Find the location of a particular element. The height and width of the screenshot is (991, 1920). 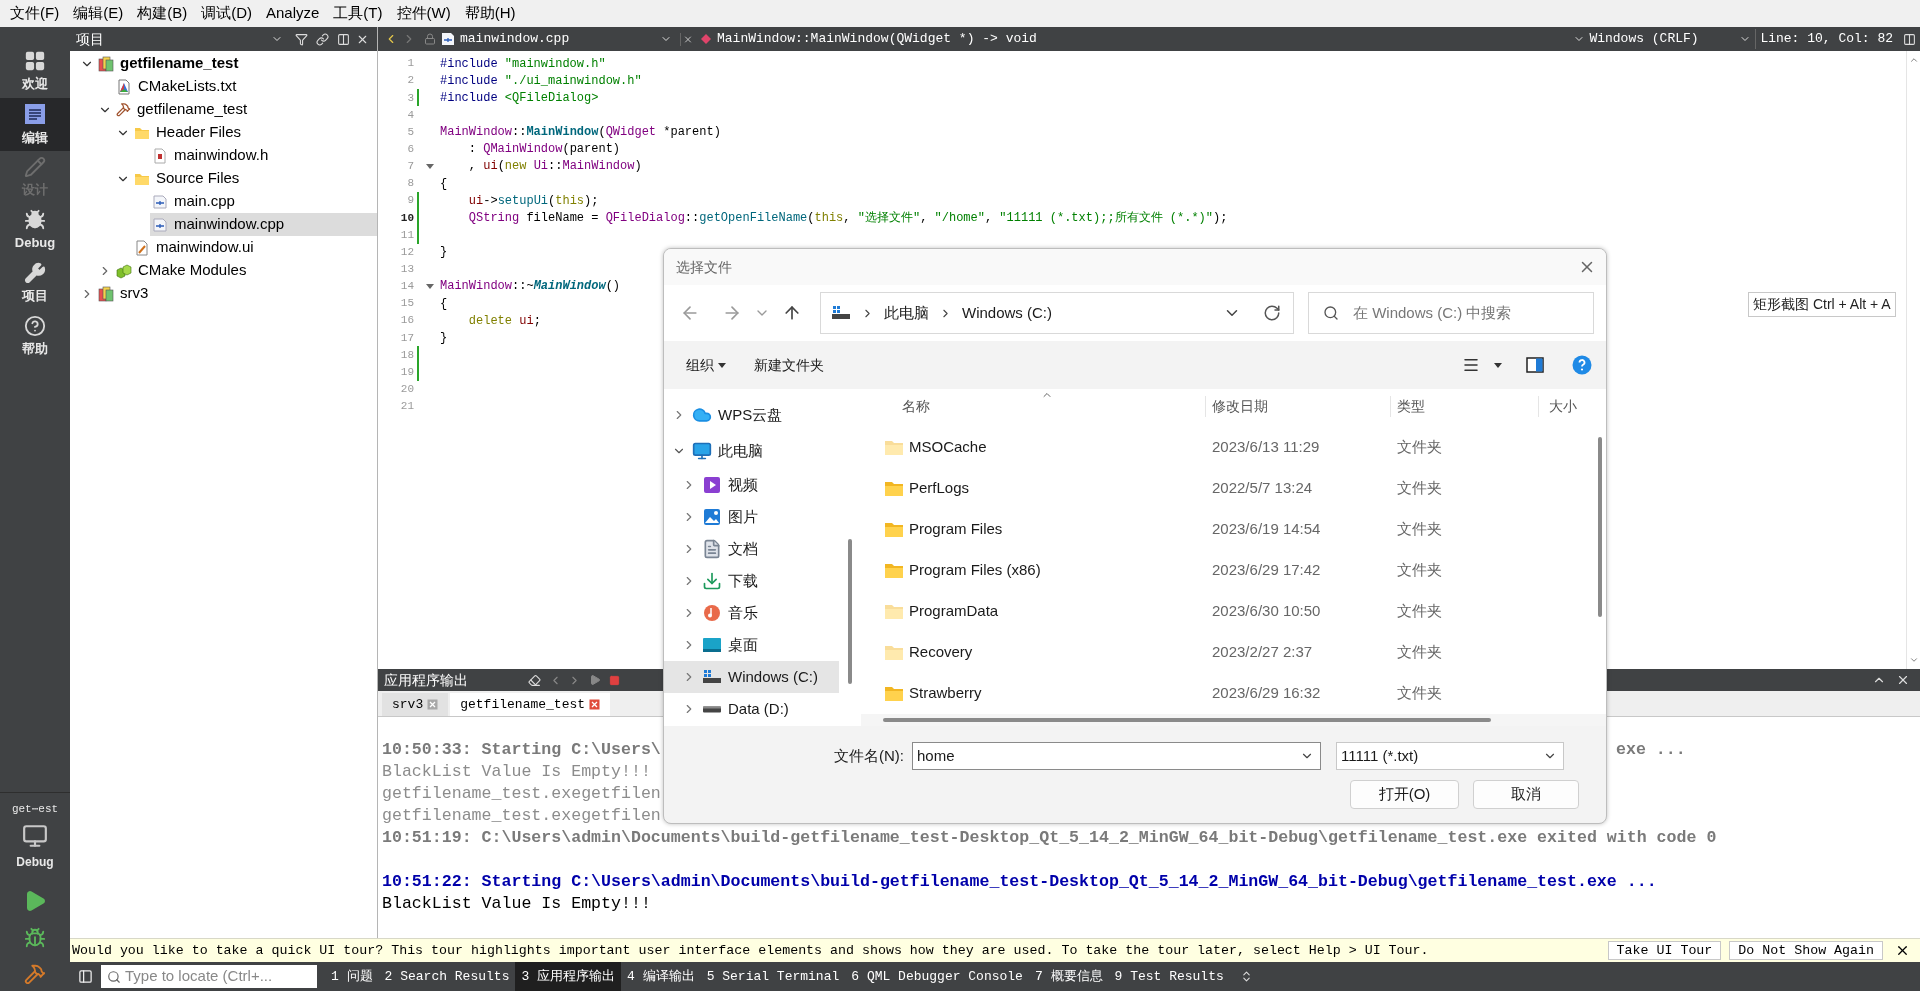

nav-item: 桌面 is located at coordinates (751, 645).